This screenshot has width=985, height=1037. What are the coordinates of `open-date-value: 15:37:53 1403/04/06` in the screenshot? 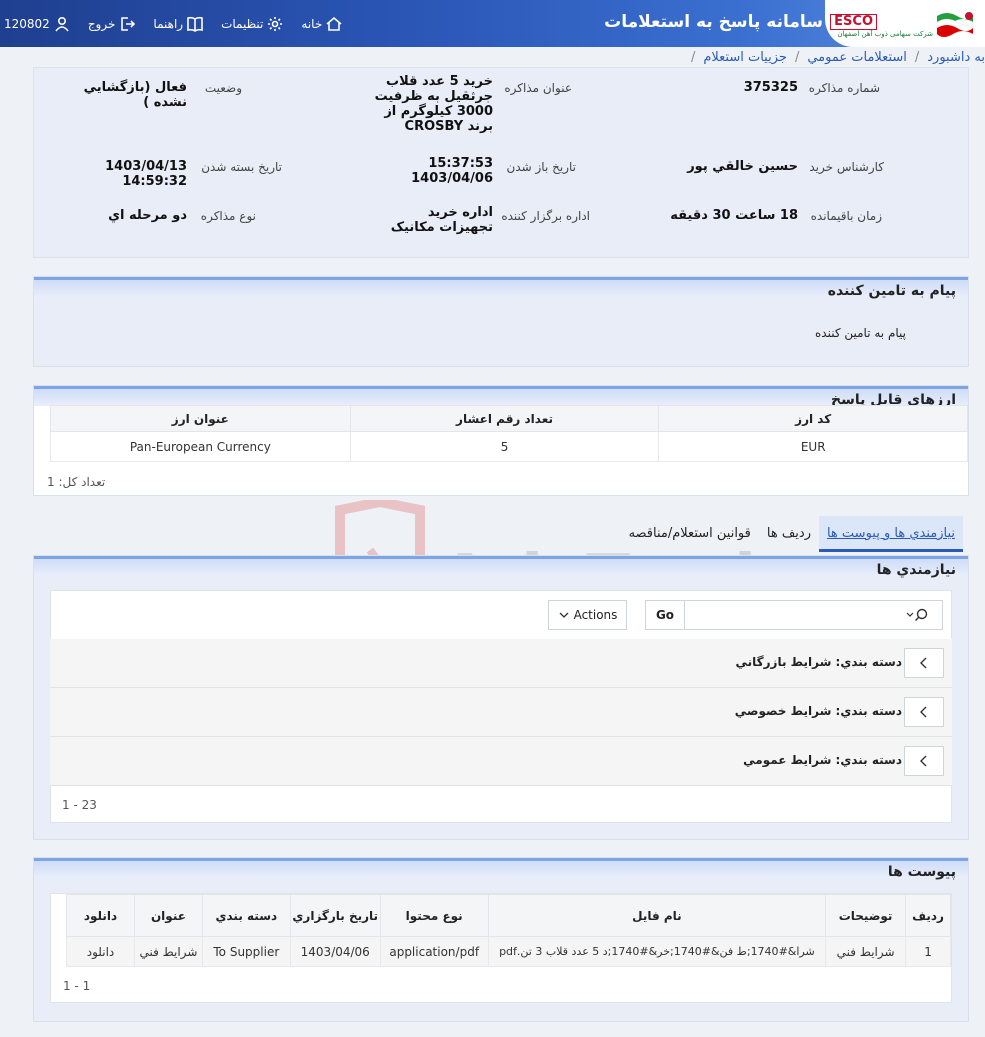 It's located at (433, 171).